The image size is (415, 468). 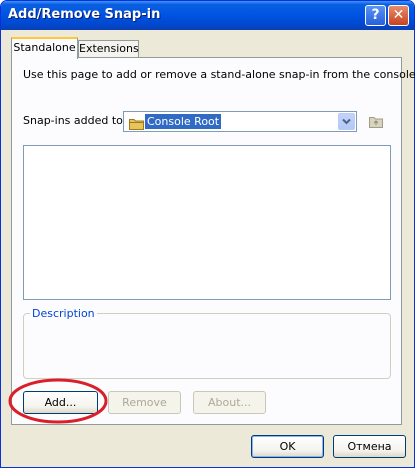 I want to click on ok-button: OK, so click(x=287, y=446).